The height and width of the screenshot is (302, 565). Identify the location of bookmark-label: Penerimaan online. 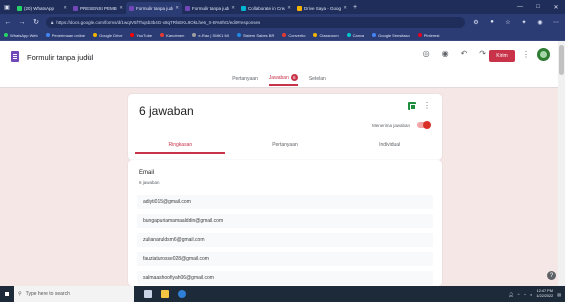
(68, 35).